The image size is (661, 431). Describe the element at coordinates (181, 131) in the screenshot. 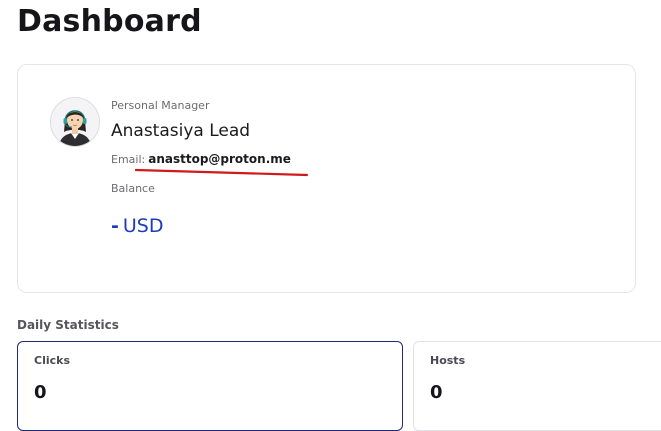

I see `manager-name: Anastasiya Lead` at that location.